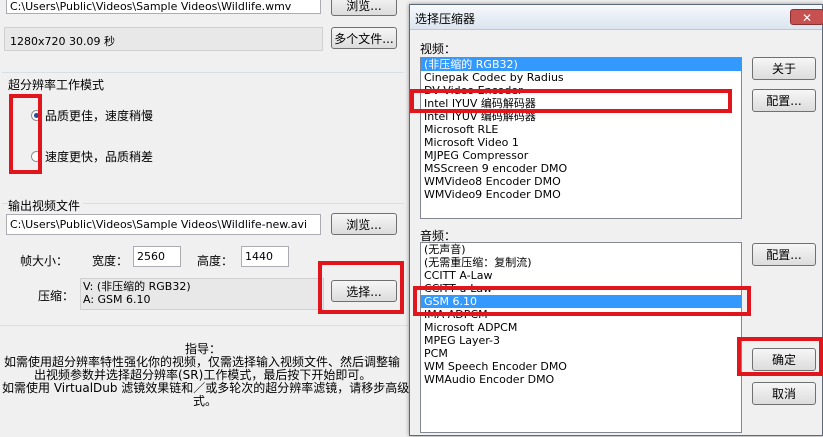 This screenshot has height=437, width=823. Describe the element at coordinates (438, 49) in the screenshot. I see `video-section-label: 视频：` at that location.